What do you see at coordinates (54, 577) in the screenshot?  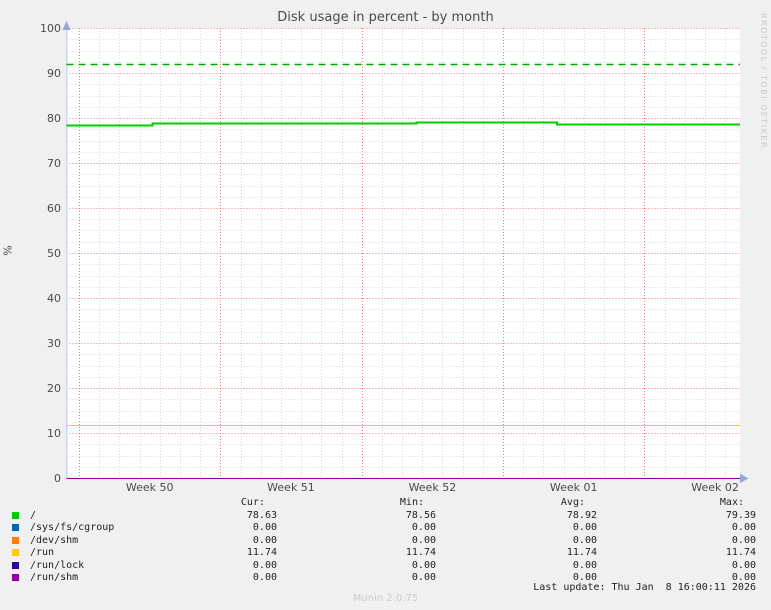 I see `legend-label: /run/shm` at bounding box center [54, 577].